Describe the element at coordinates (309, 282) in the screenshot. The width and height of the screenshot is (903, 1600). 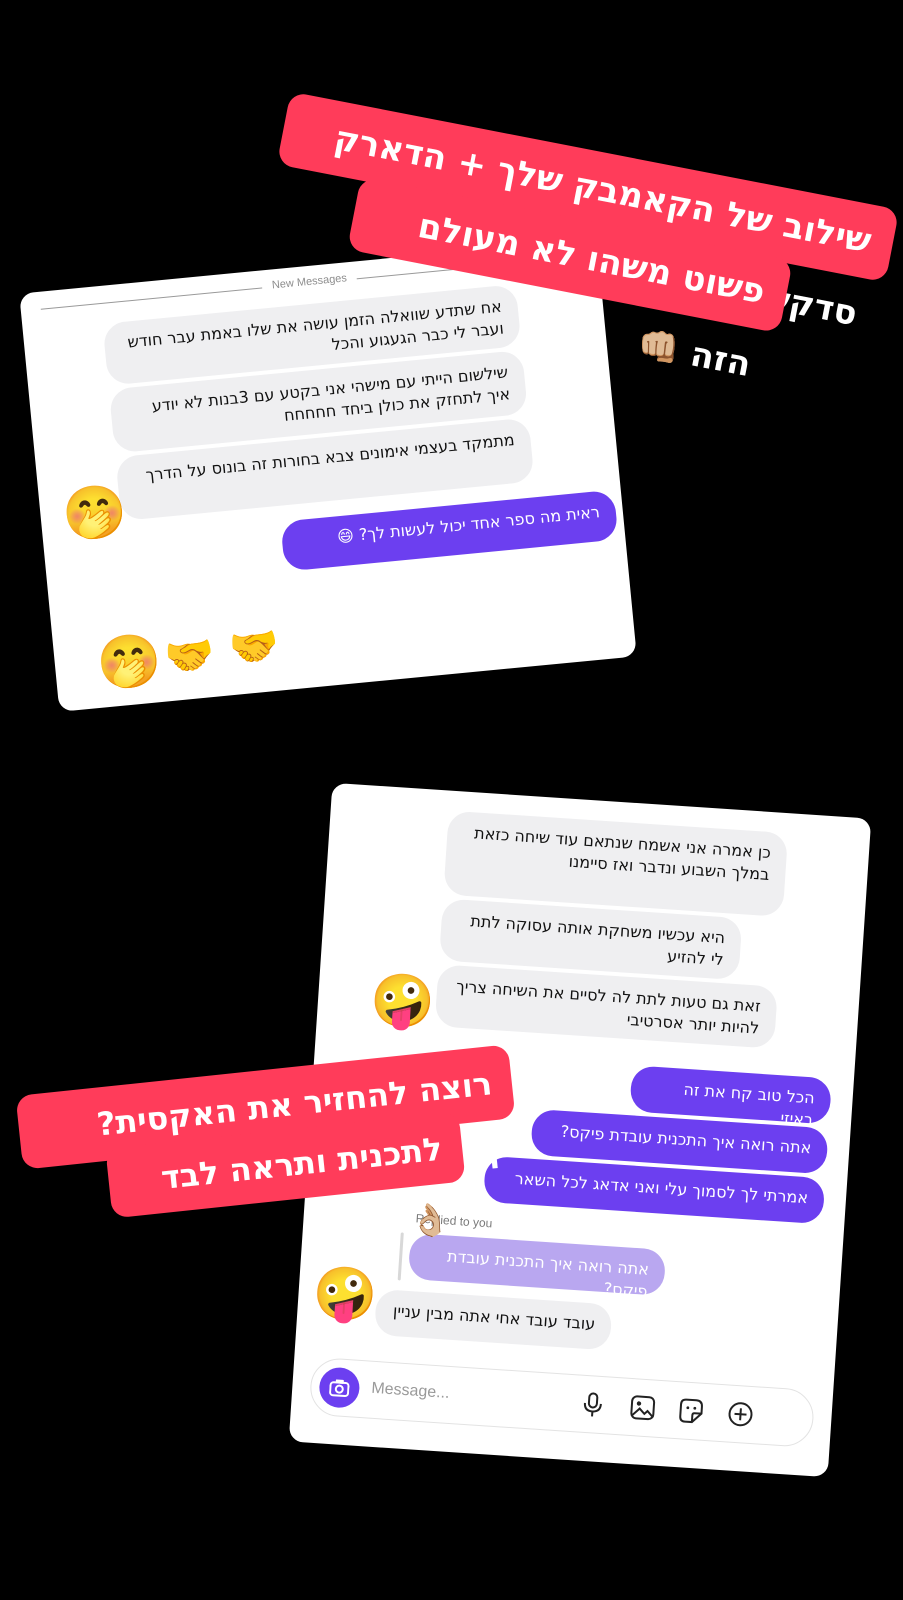
I see `new-messages-label: New Messages` at that location.